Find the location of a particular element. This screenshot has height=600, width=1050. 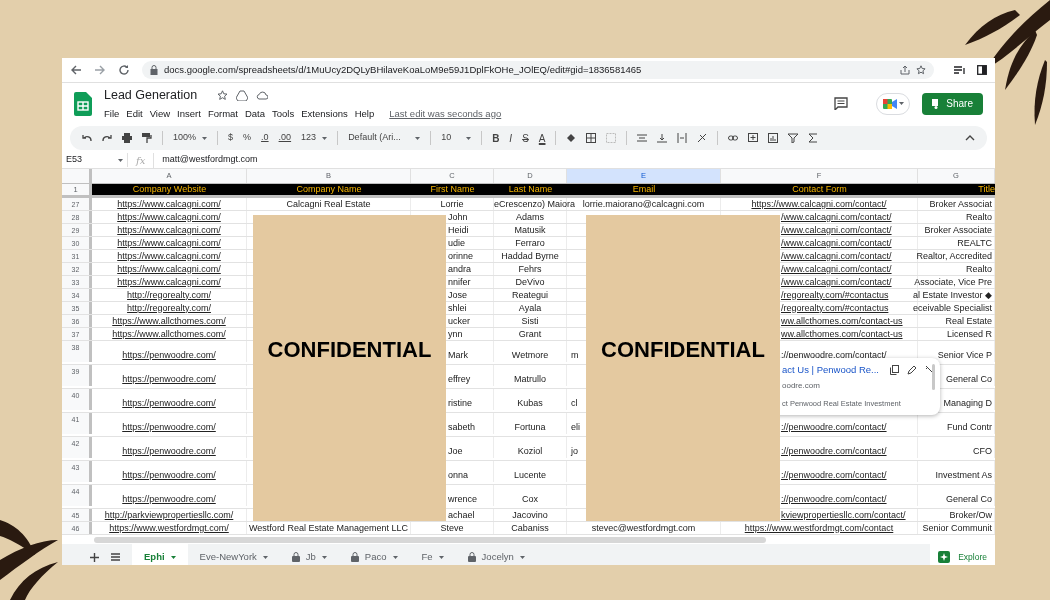

fill-color-icon is located at coordinates (571, 138).